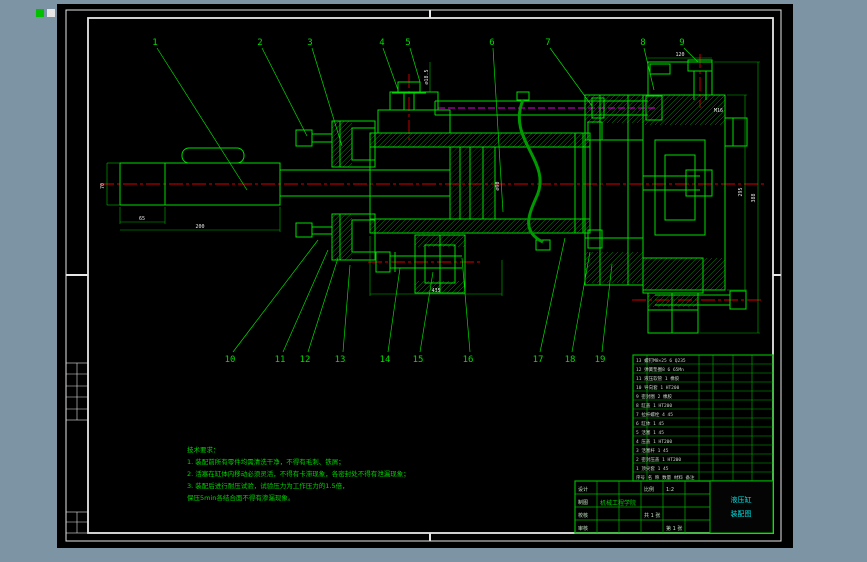 This screenshot has height=562, width=867. Describe the element at coordinates (741, 191) in the screenshot. I see `dim-flange-h: 295` at that location.